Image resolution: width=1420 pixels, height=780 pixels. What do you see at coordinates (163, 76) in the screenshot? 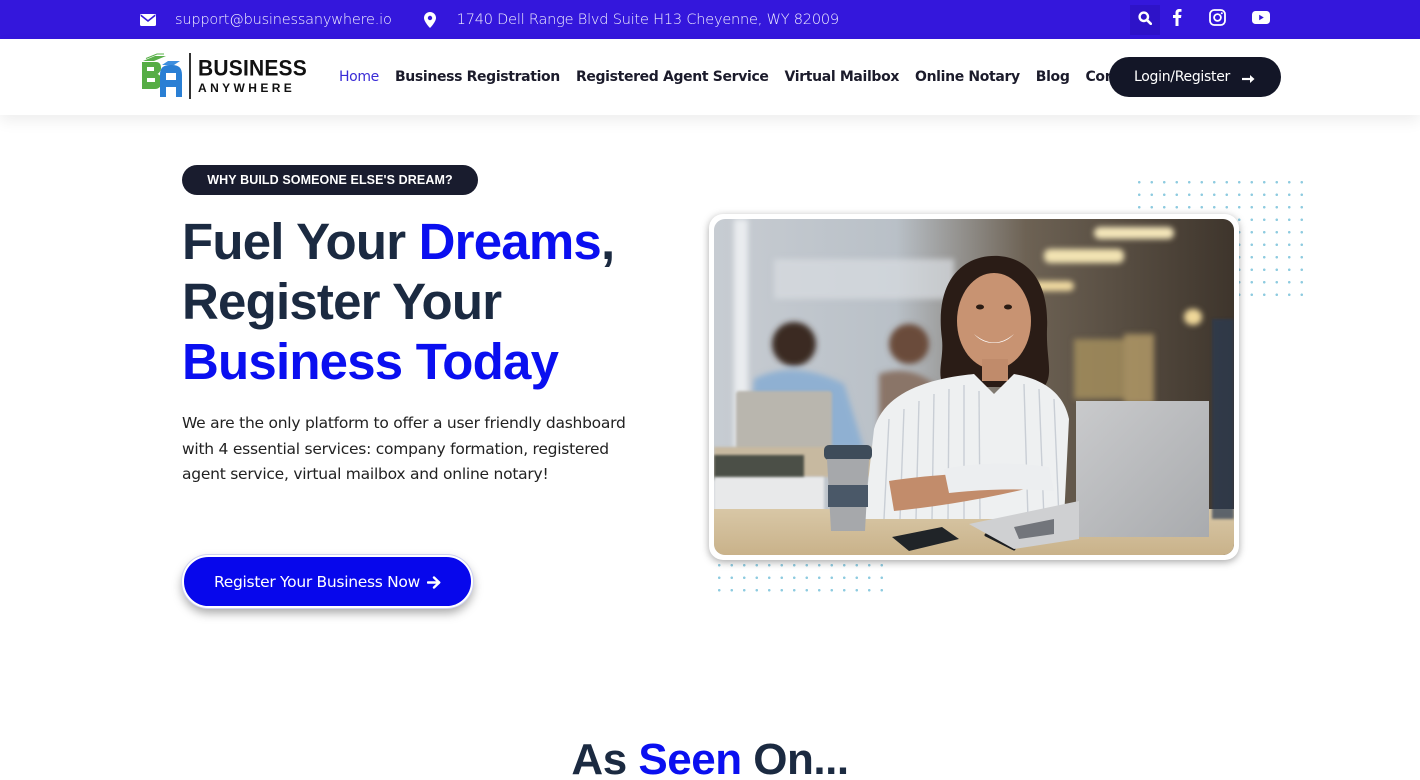
I see `logo-mark-icon` at bounding box center [163, 76].